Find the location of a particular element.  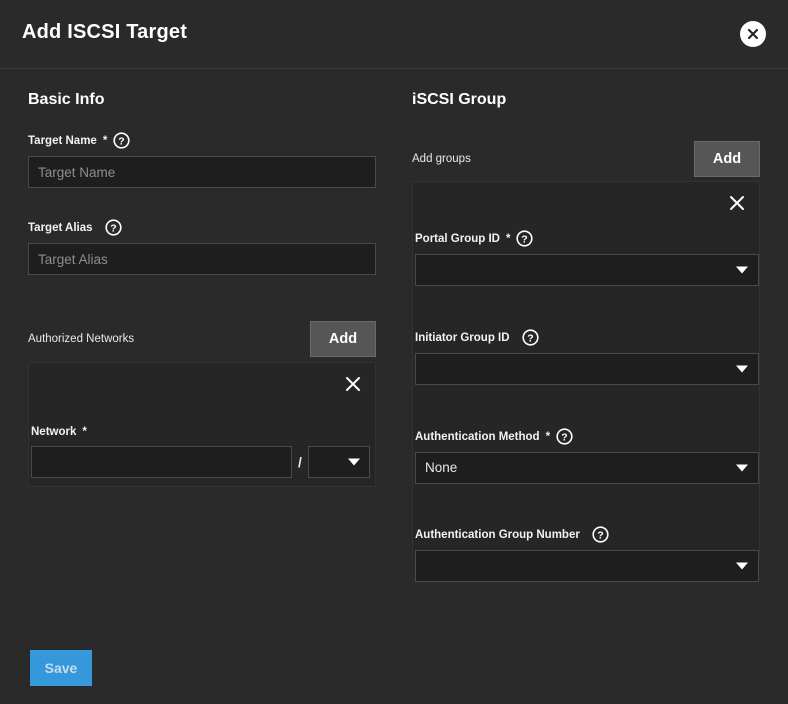

save-button: Save is located at coordinates (61, 668).